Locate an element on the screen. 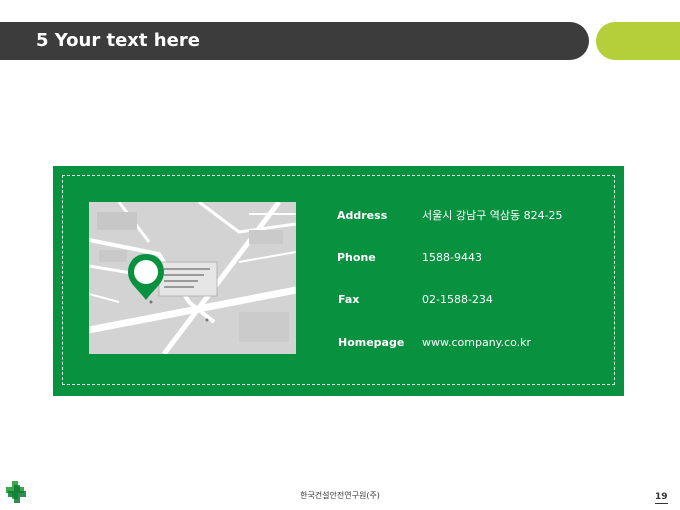  map-graphic is located at coordinates (192, 278).